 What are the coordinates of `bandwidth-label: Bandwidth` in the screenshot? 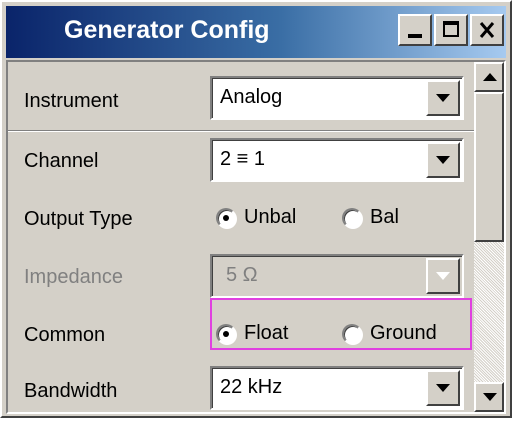 It's located at (71, 391).